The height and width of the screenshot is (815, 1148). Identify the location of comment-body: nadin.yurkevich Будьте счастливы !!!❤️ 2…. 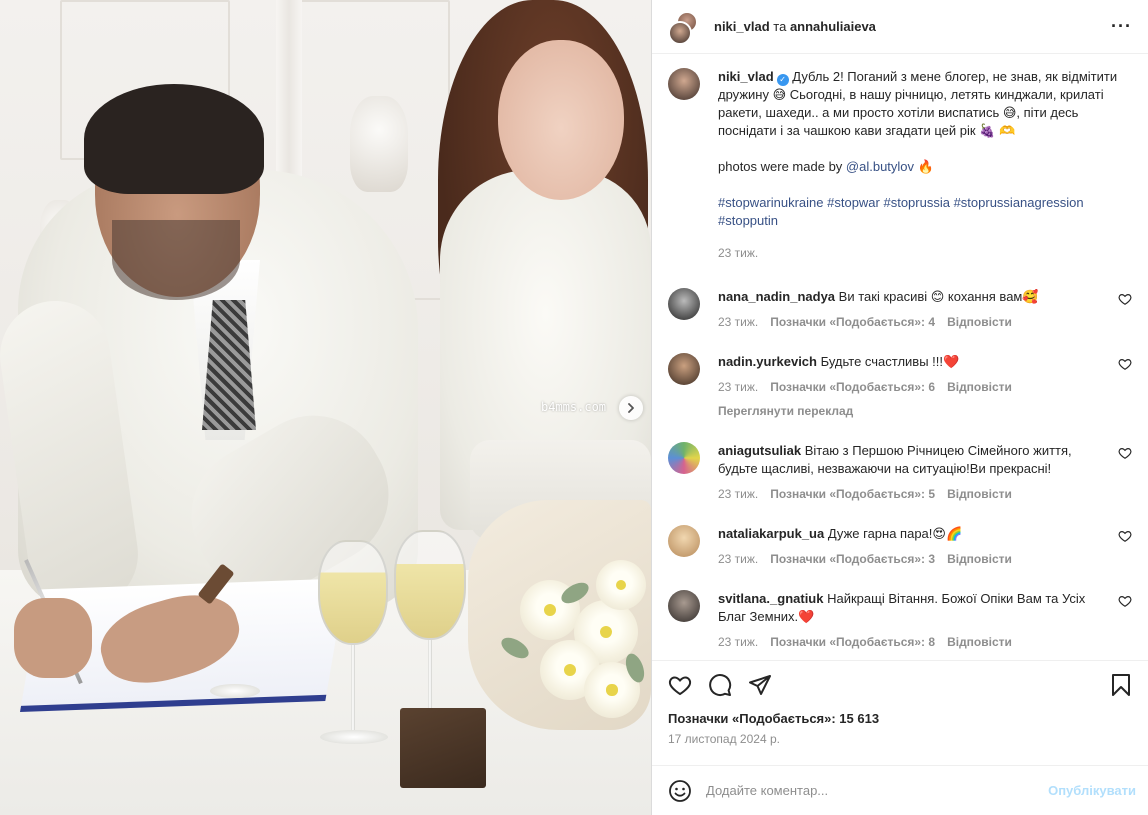
(913, 386).